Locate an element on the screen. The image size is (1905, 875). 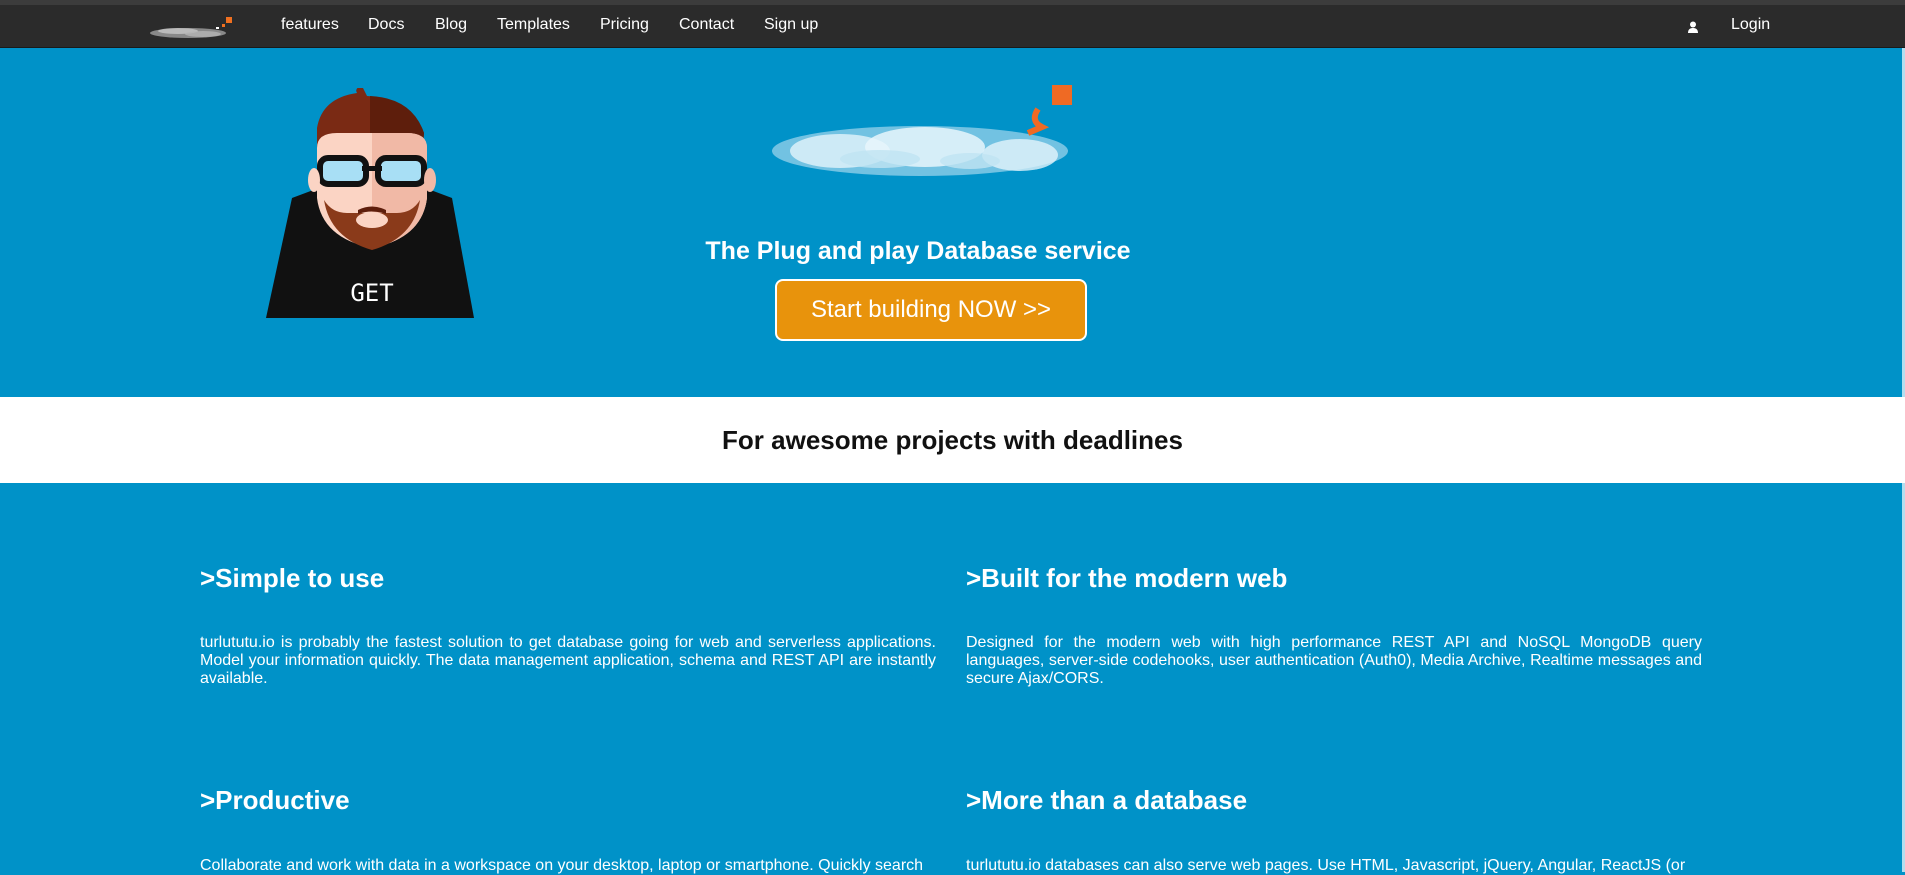
start-building-button: Start building NOW >> is located at coordinates (931, 310).